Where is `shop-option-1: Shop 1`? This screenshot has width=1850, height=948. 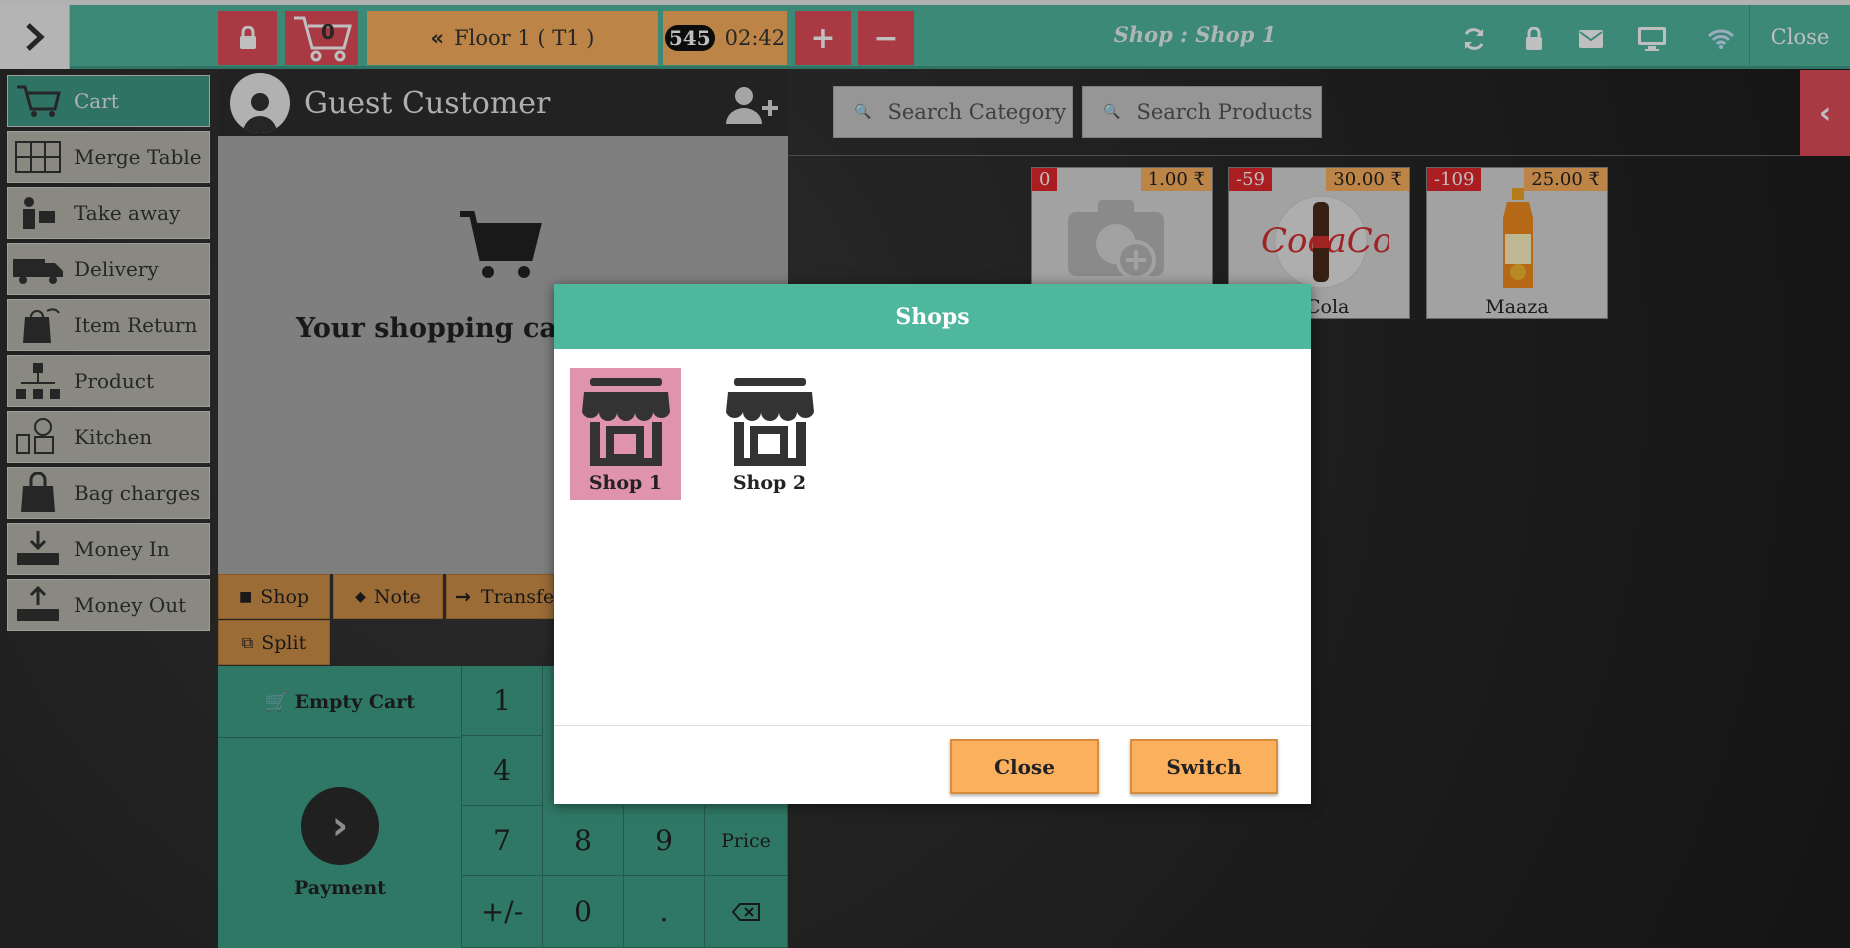
shop-option-1: Shop 1 is located at coordinates (625, 434).